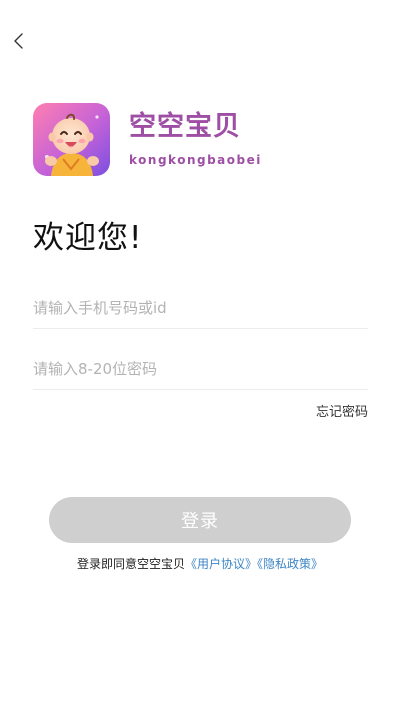 This screenshot has width=400, height=711. What do you see at coordinates (88, 238) in the screenshot?
I see `welcome-heading: 欢迎您!` at bounding box center [88, 238].